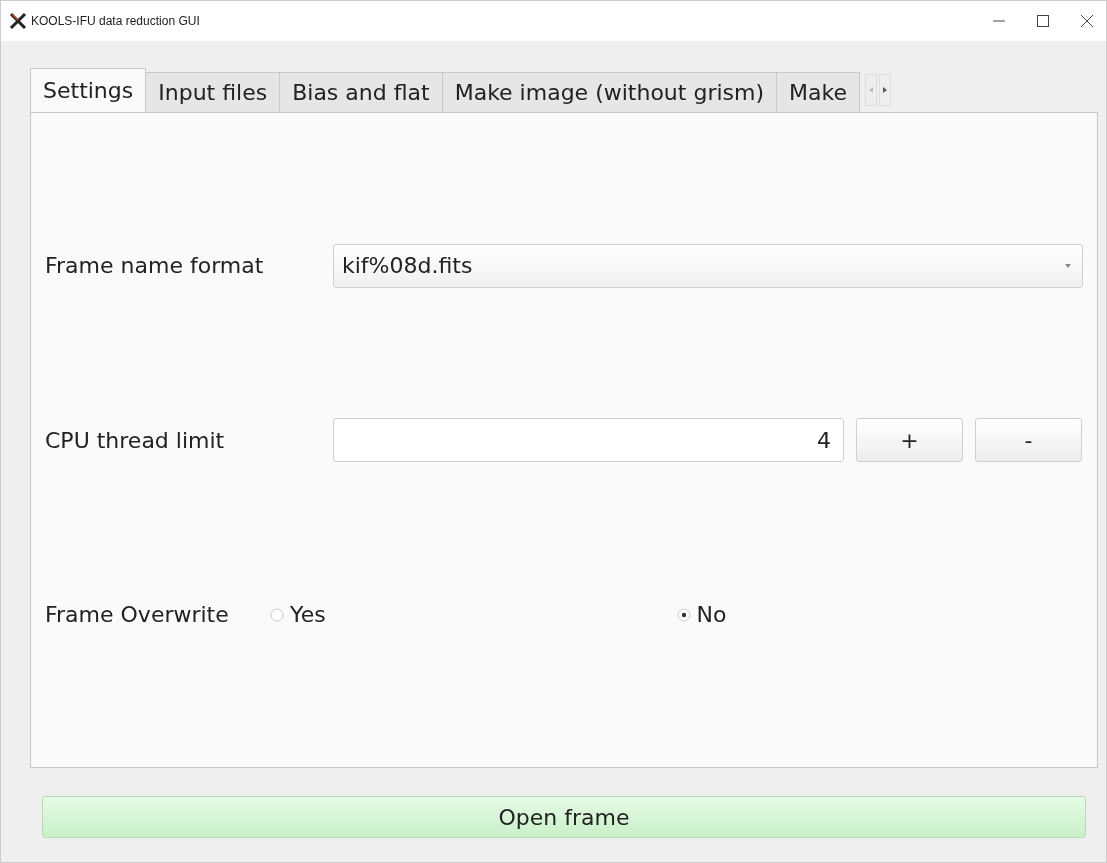 The height and width of the screenshot is (863, 1107). Describe the element at coordinates (308, 614) in the screenshot. I see `radio-label: Yes` at that location.